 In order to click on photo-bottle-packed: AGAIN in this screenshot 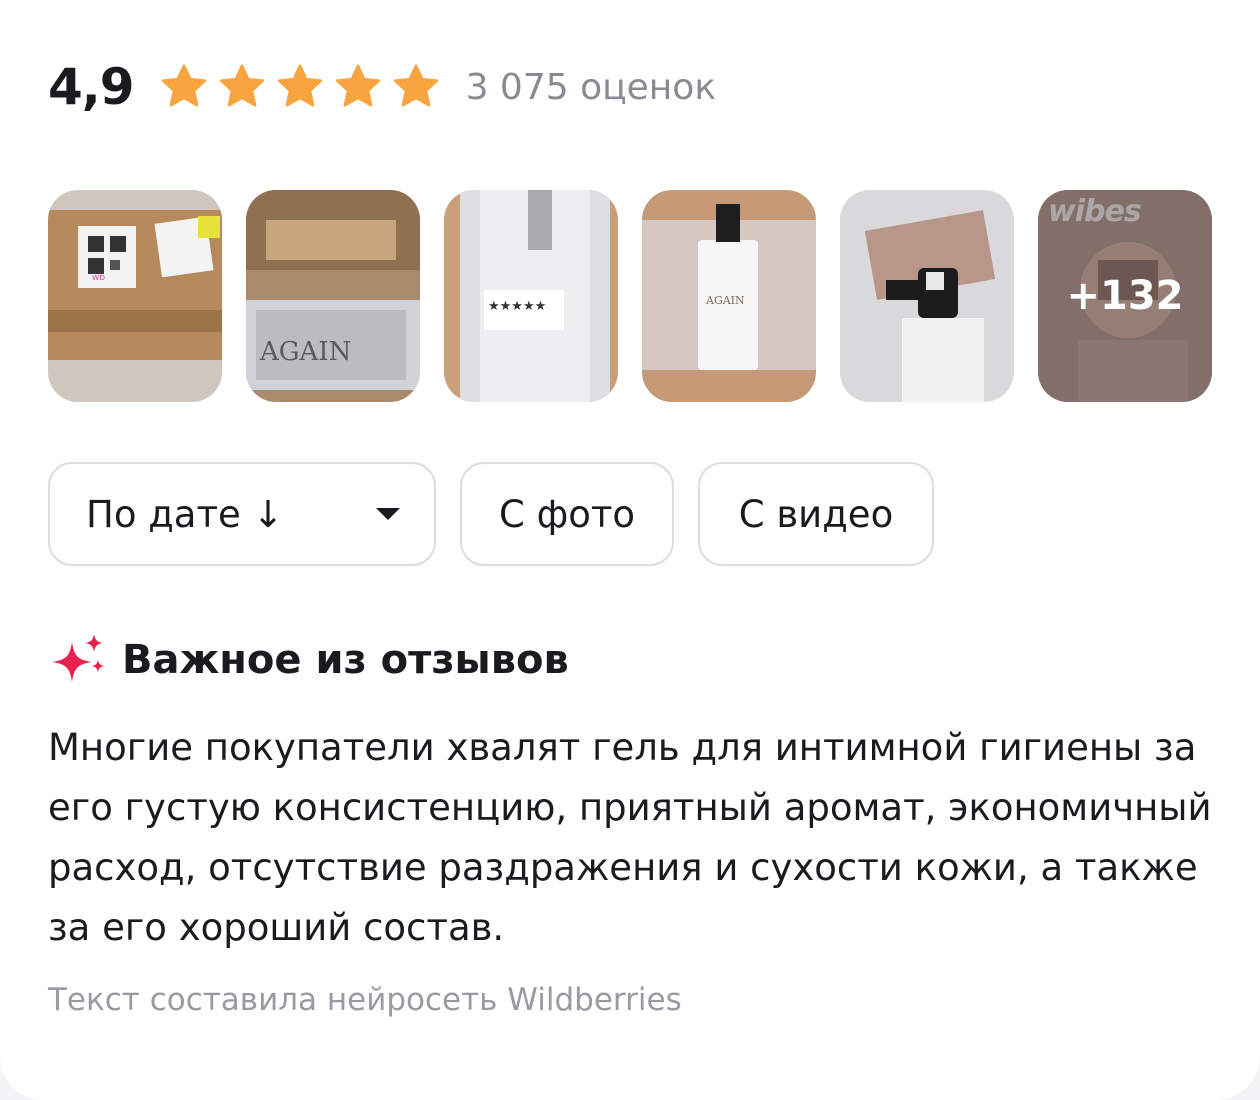, I will do `click(729, 296)`.